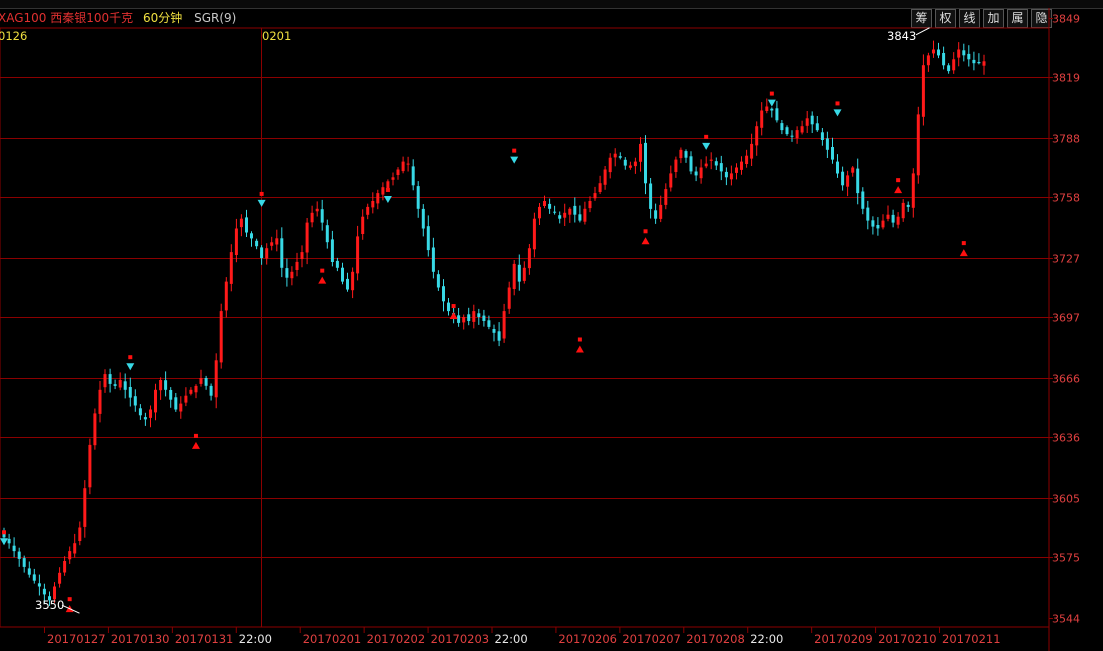  What do you see at coordinates (1066, 318) in the screenshot?
I see `y-tick-label: 3697` at bounding box center [1066, 318].